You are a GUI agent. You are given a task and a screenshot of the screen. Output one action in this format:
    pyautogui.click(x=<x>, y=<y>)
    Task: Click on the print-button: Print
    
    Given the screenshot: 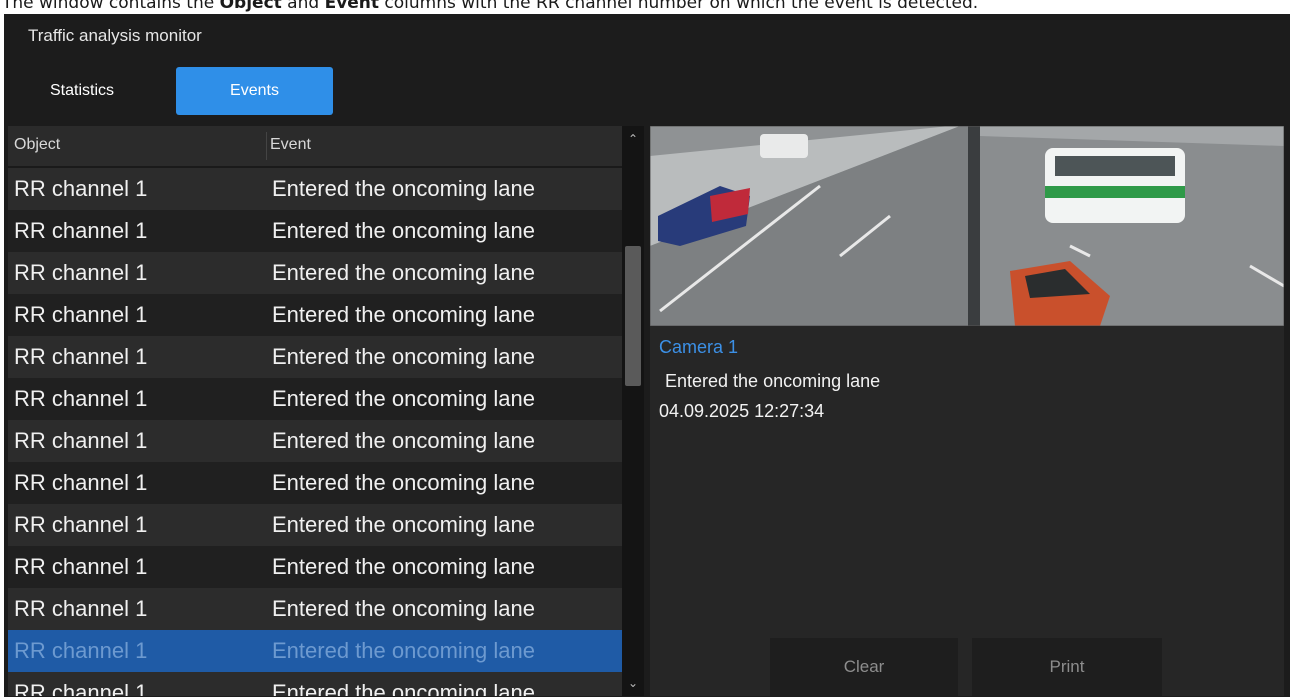 What is the action you would take?
    pyautogui.click(x=1067, y=667)
    